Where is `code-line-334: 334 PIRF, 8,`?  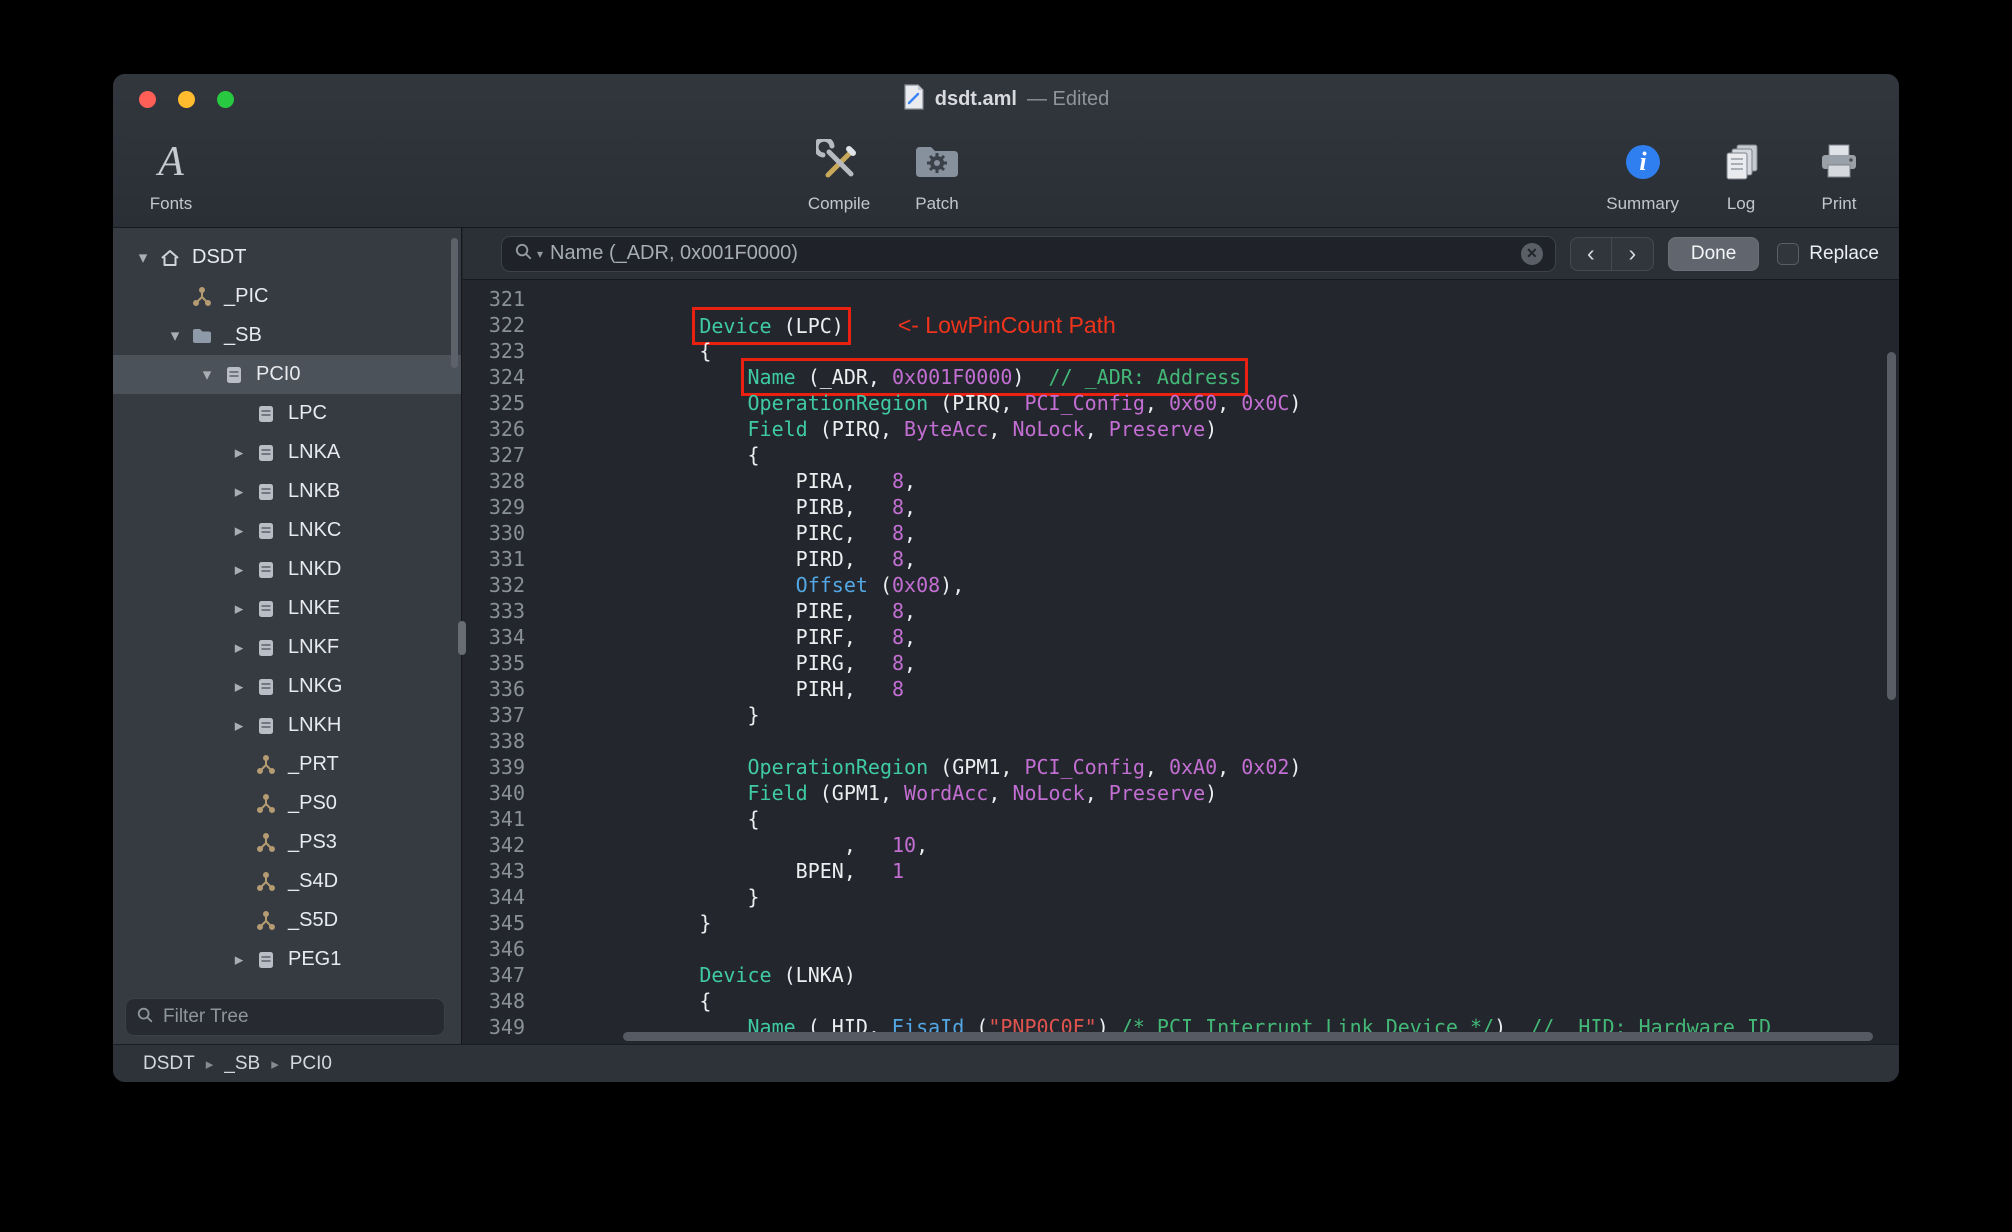
code-line-334: 334 PIRF, 8, is located at coordinates (1181, 637).